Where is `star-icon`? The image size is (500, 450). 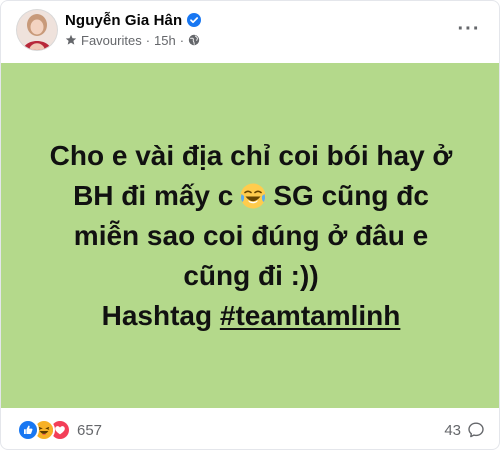 star-icon is located at coordinates (71, 39).